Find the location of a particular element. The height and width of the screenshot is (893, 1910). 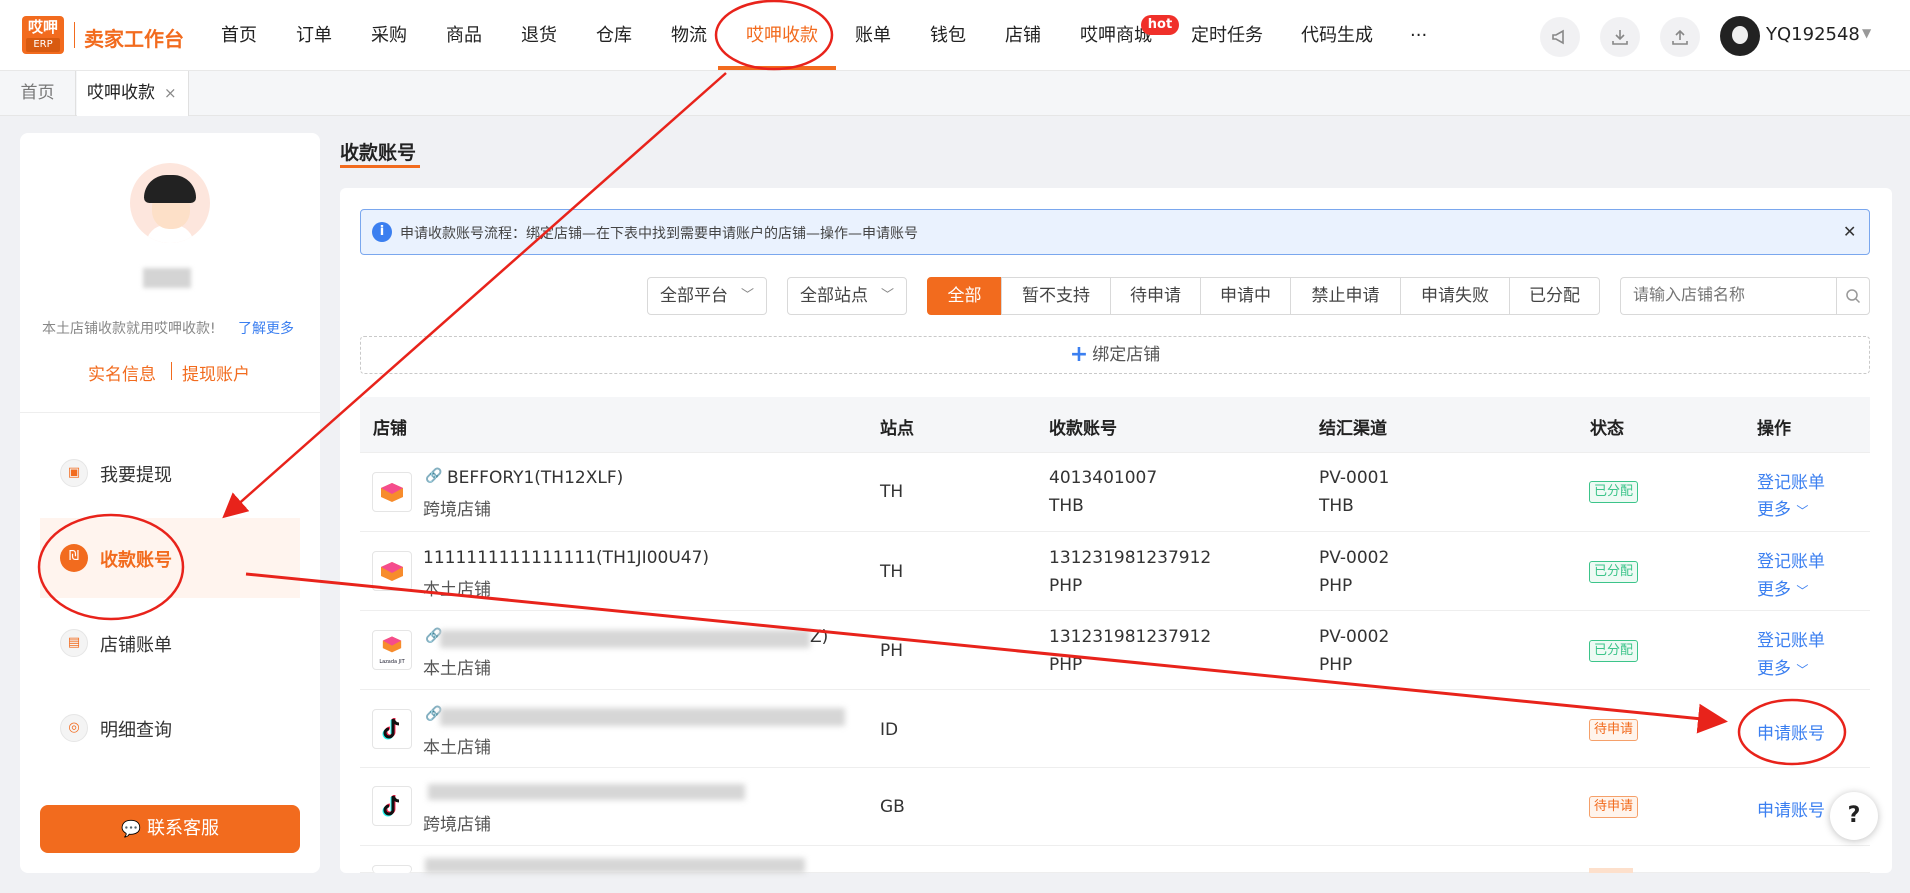

username: YQ192548 is located at coordinates (1813, 34).